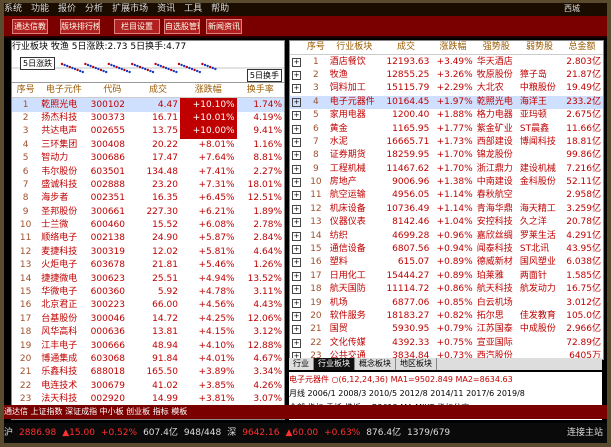  Describe the element at coordinates (94, 9) in the screenshot. I see `menu-item-3: 分析` at that location.